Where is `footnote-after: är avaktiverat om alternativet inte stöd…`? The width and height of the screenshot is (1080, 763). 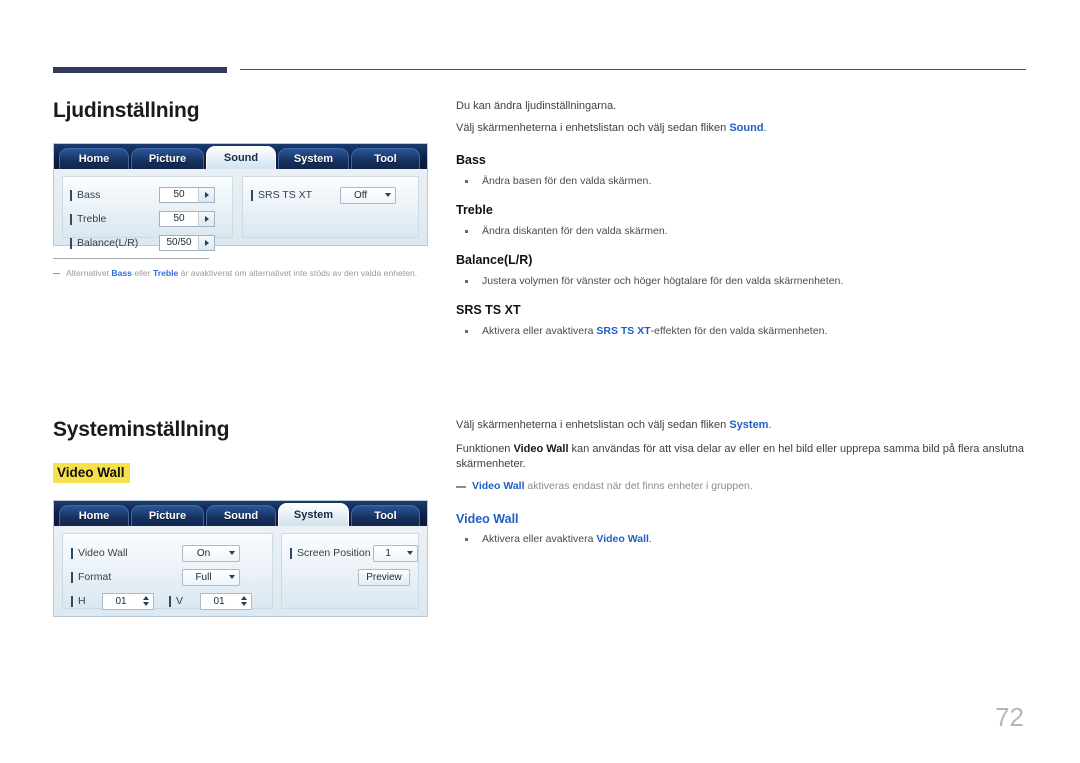
footnote-after: är avaktiverat om alternativet inte stöd… is located at coordinates (298, 273).